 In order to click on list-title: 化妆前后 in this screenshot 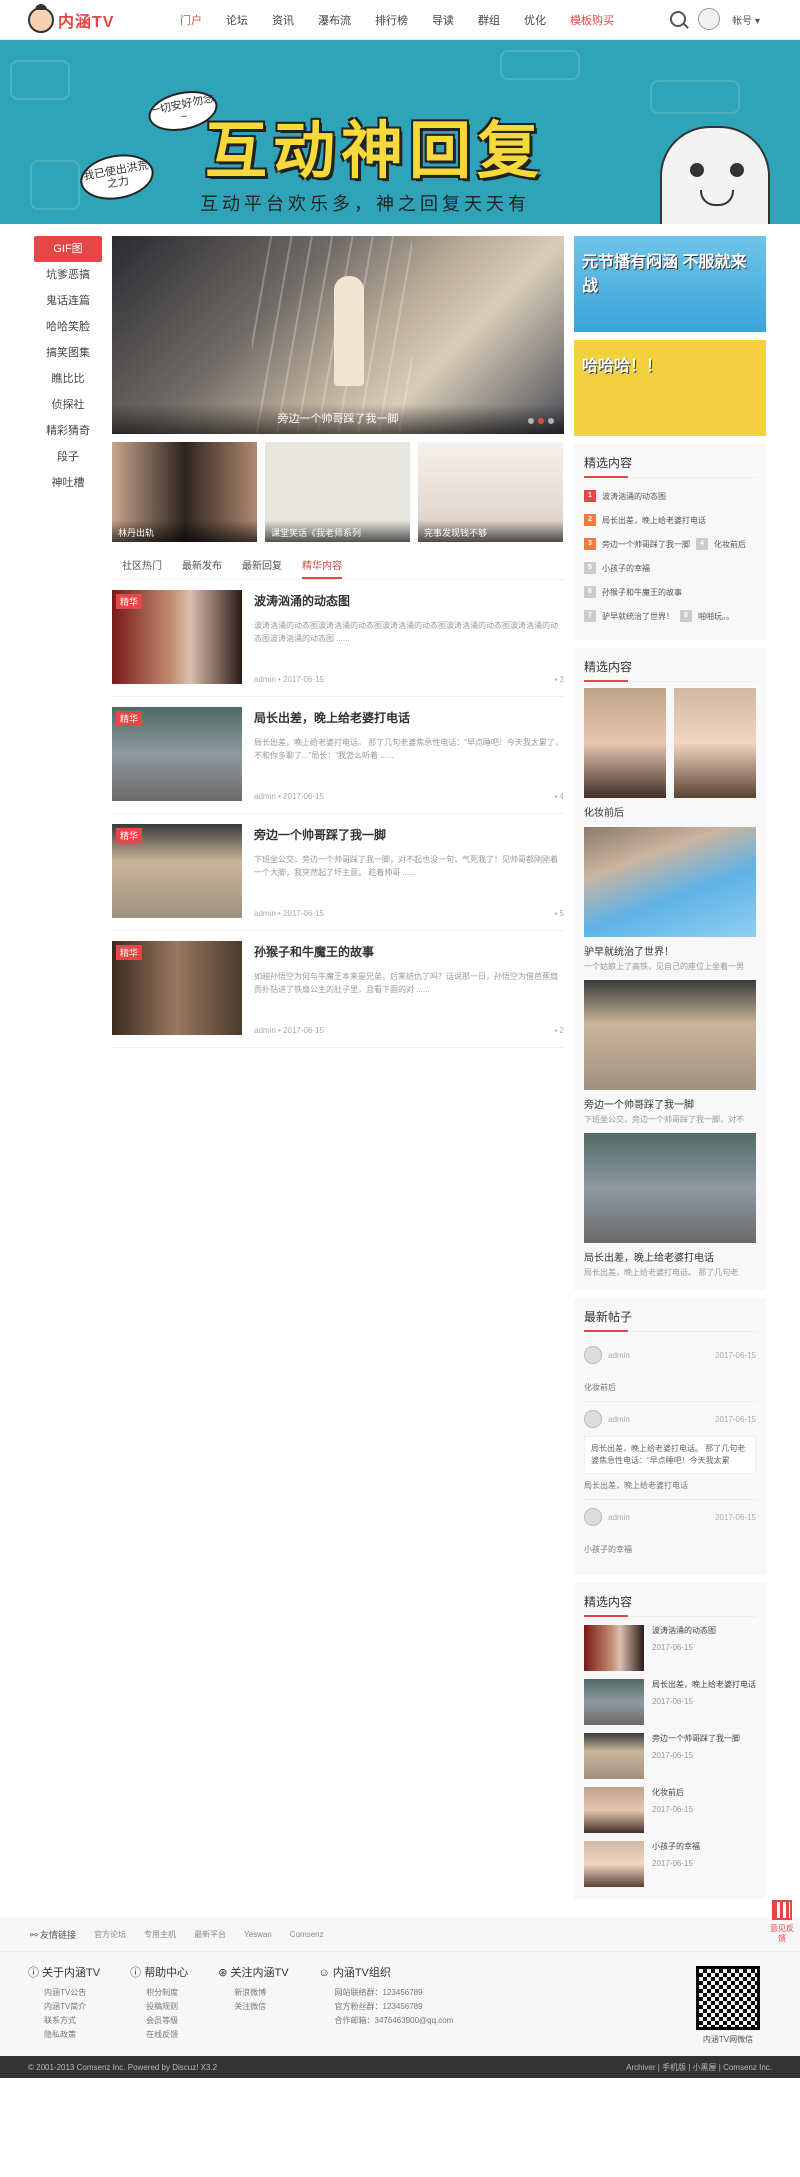, I will do `click(672, 1793)`.